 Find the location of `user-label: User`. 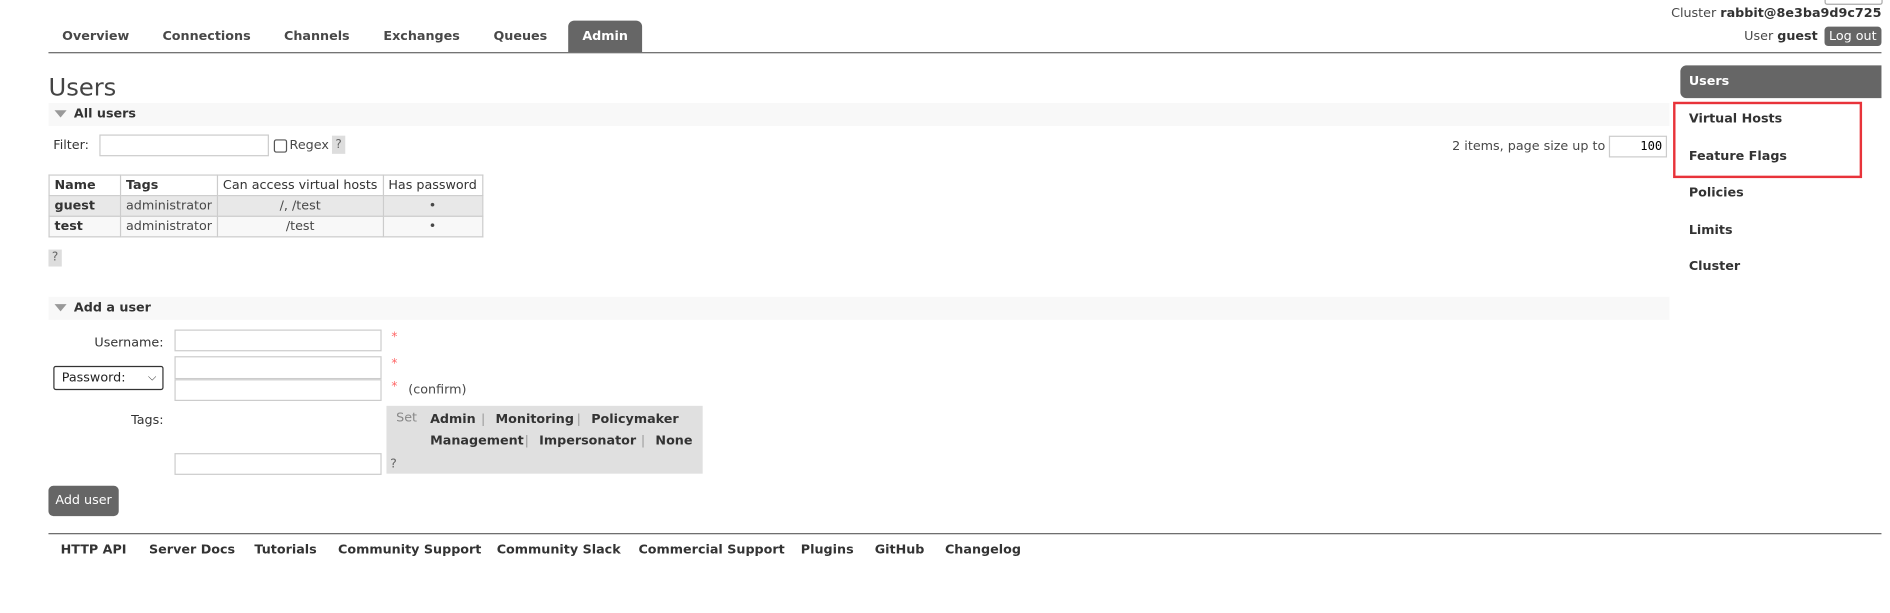

user-label: User is located at coordinates (1759, 36).